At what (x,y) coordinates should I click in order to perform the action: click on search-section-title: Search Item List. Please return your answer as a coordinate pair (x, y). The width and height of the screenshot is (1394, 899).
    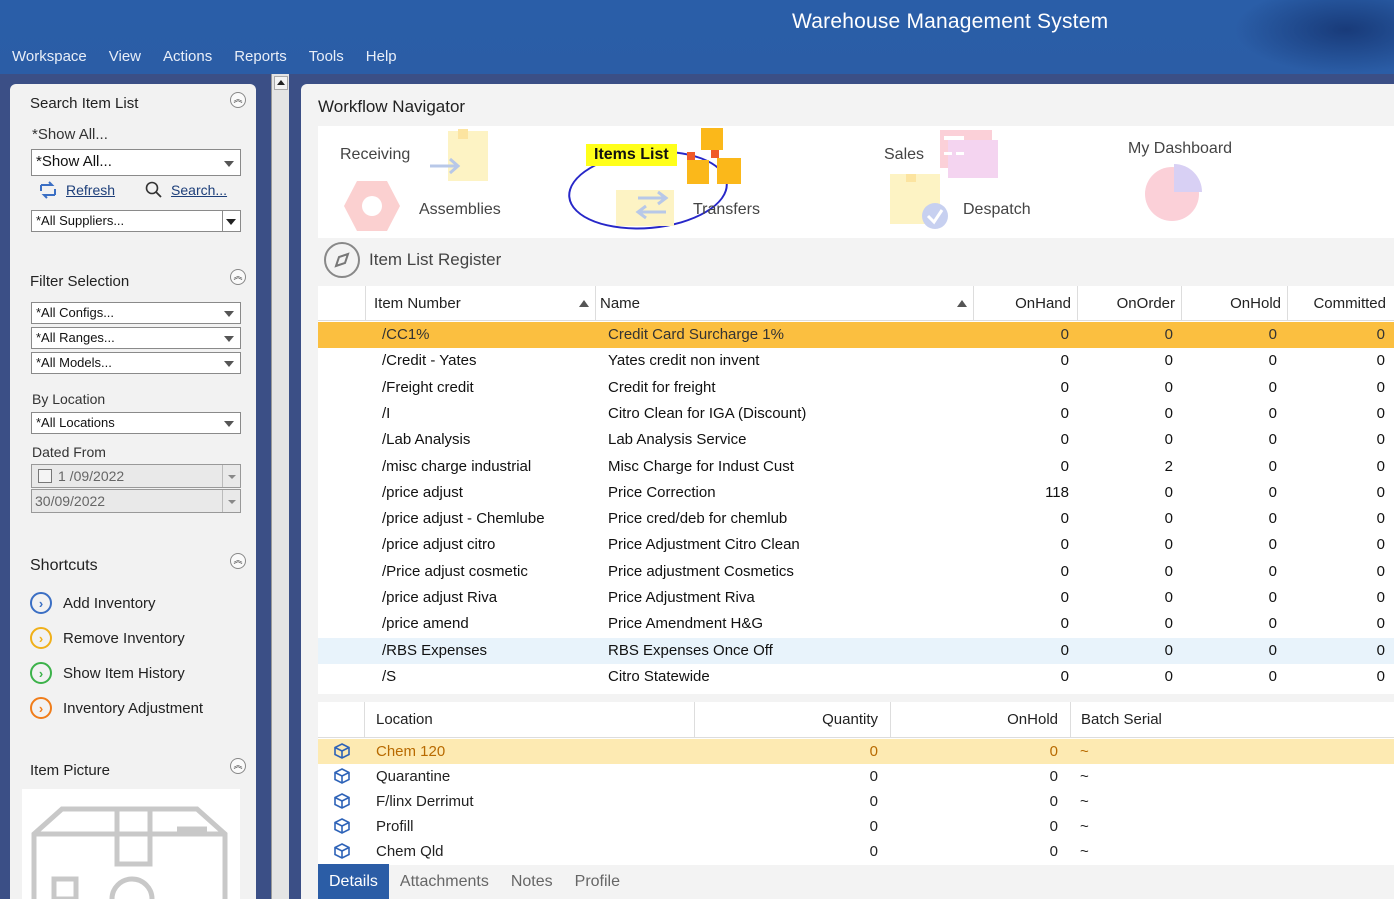
    Looking at the image, I should click on (84, 103).